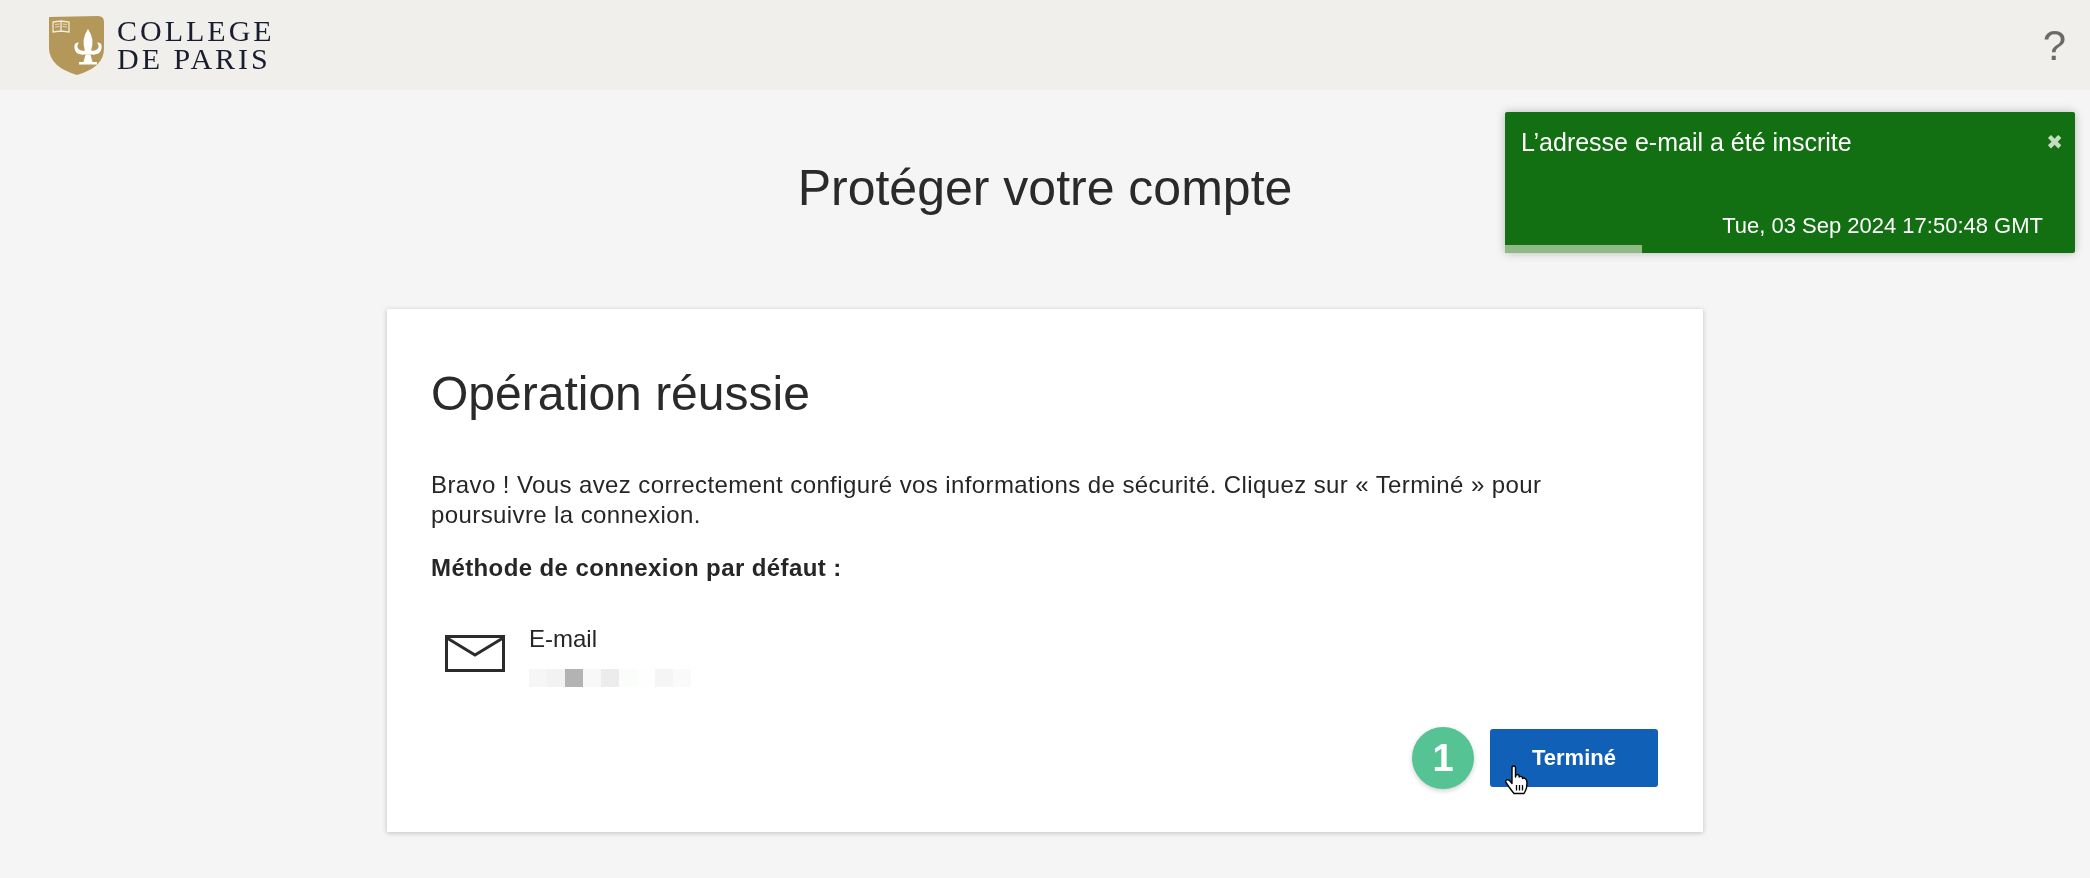  What do you see at coordinates (2054, 46) in the screenshot?
I see `help-button: ?` at bounding box center [2054, 46].